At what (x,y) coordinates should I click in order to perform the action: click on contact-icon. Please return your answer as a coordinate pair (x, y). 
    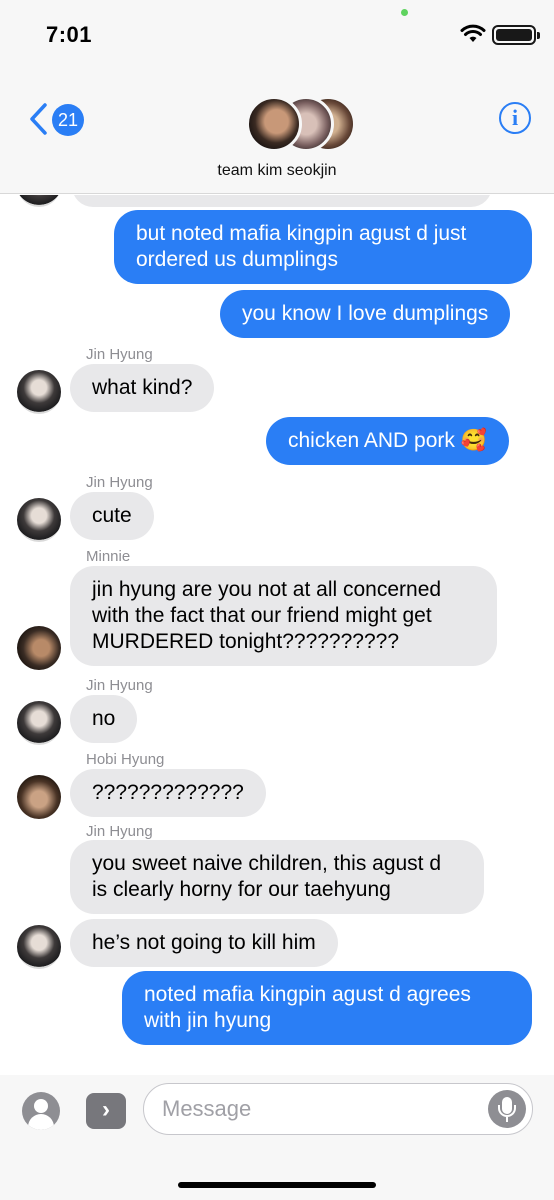
    Looking at the image, I should click on (41, 1111).